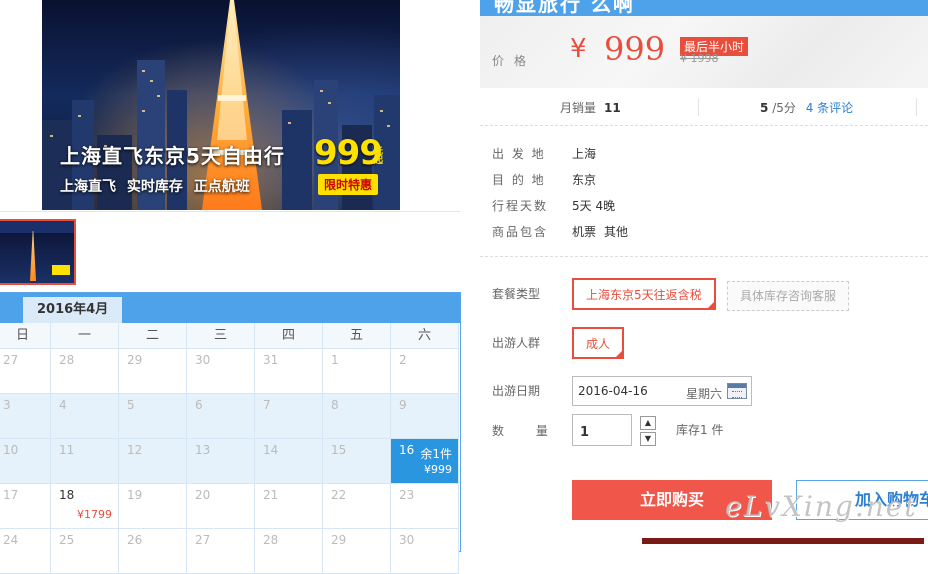  What do you see at coordinates (85, 461) in the screenshot?
I see `calendar-day: 11` at bounding box center [85, 461].